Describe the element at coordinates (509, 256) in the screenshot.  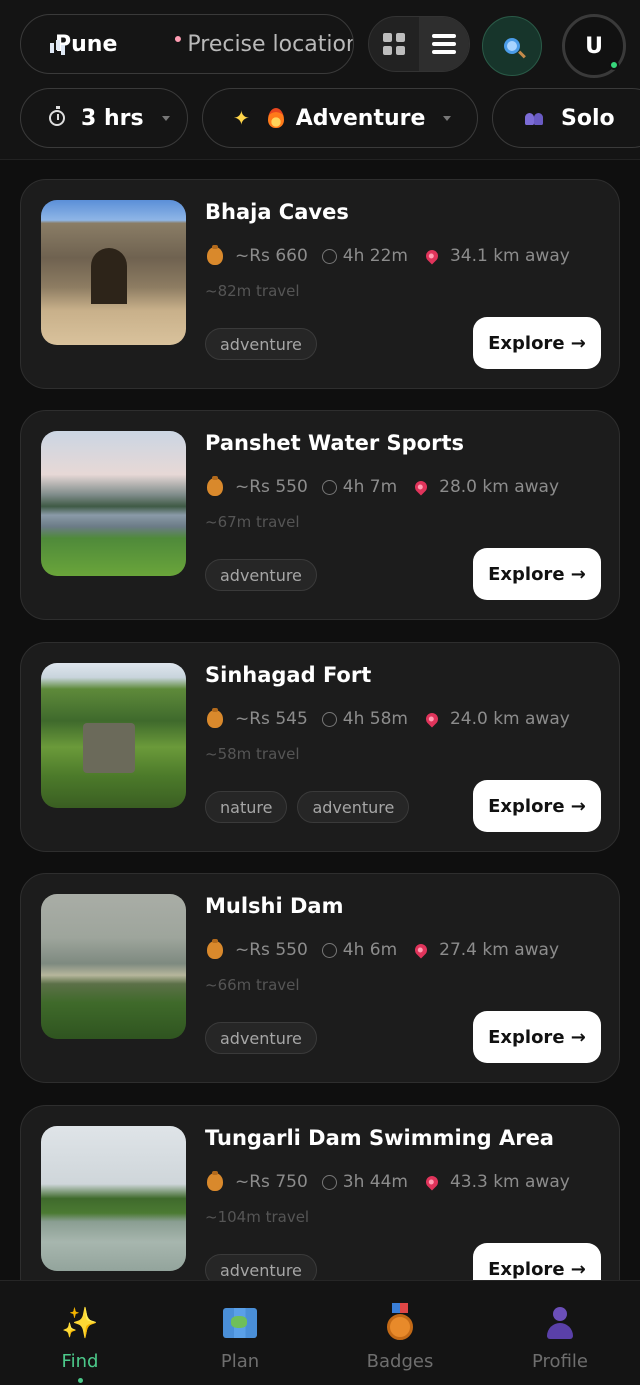
I see `distance: 34.1 km away` at that location.